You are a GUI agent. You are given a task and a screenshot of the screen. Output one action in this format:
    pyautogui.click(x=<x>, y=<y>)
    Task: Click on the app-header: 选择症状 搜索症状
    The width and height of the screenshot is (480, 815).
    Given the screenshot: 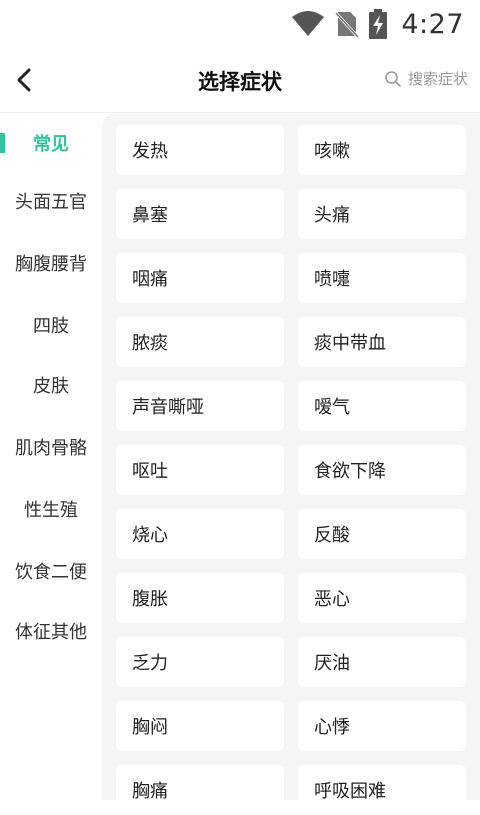 What is the action you would take?
    pyautogui.click(x=240, y=80)
    